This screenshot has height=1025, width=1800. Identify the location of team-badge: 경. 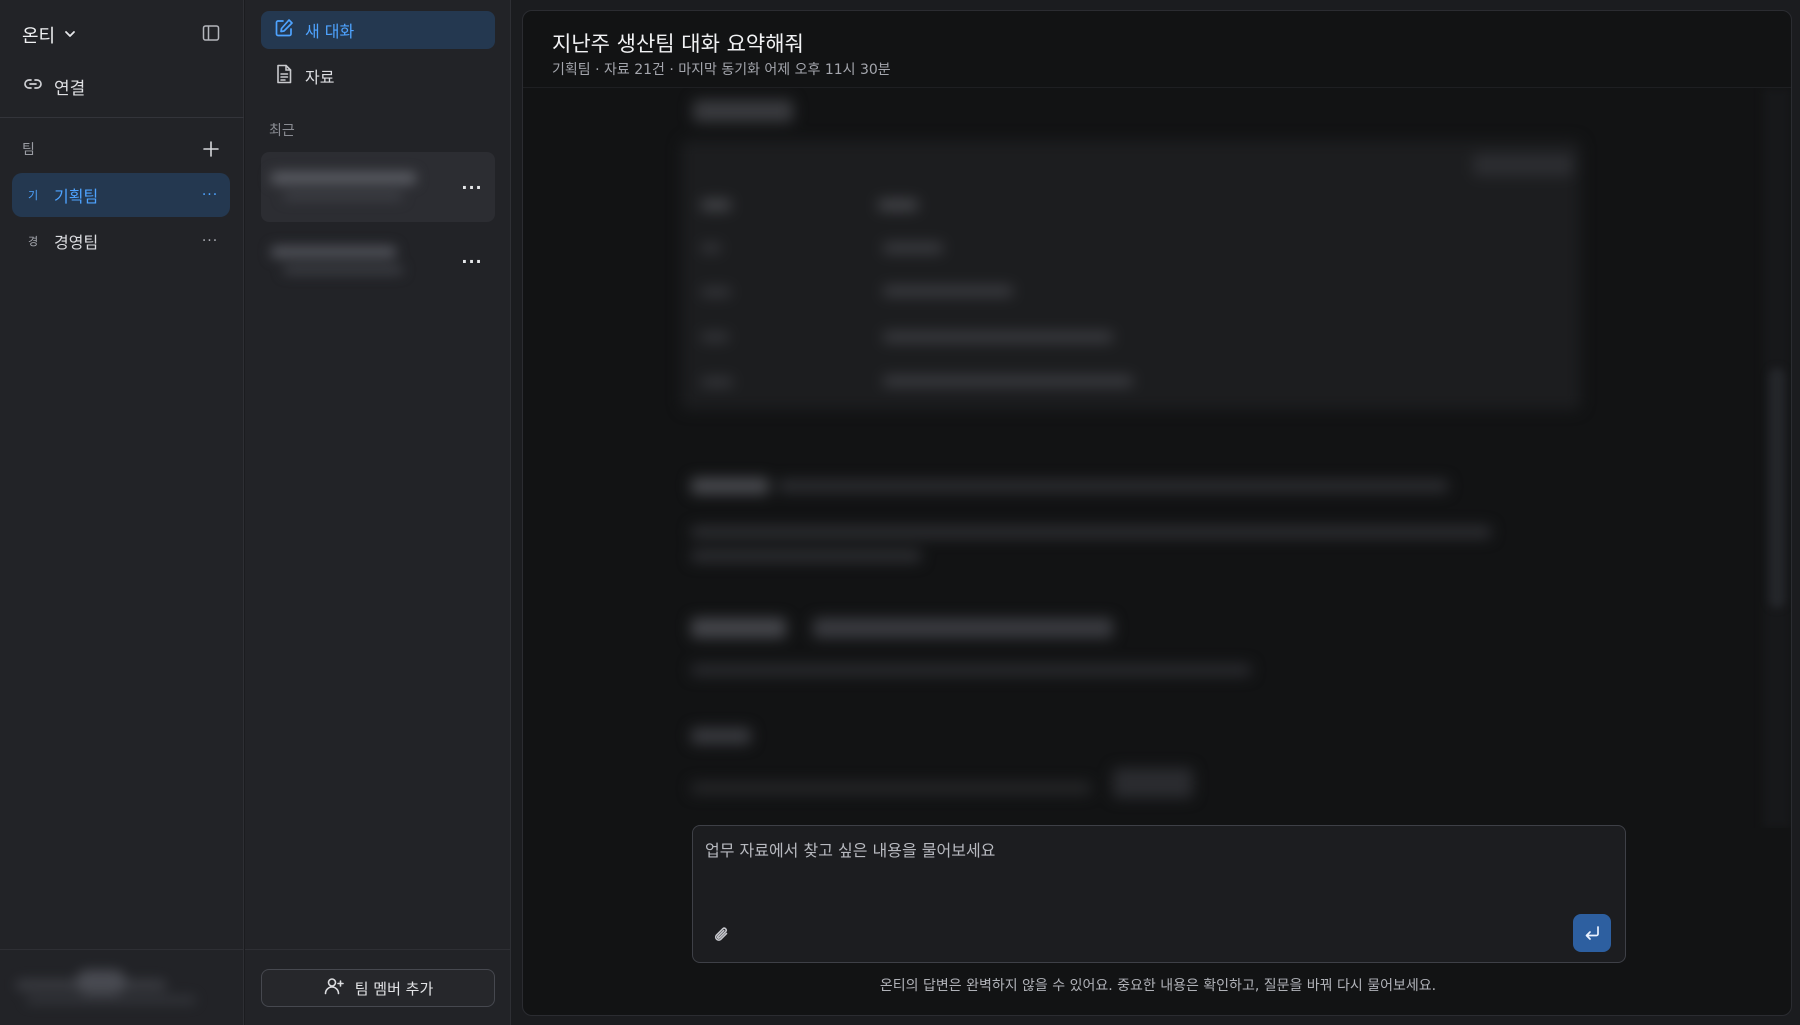
(33, 241).